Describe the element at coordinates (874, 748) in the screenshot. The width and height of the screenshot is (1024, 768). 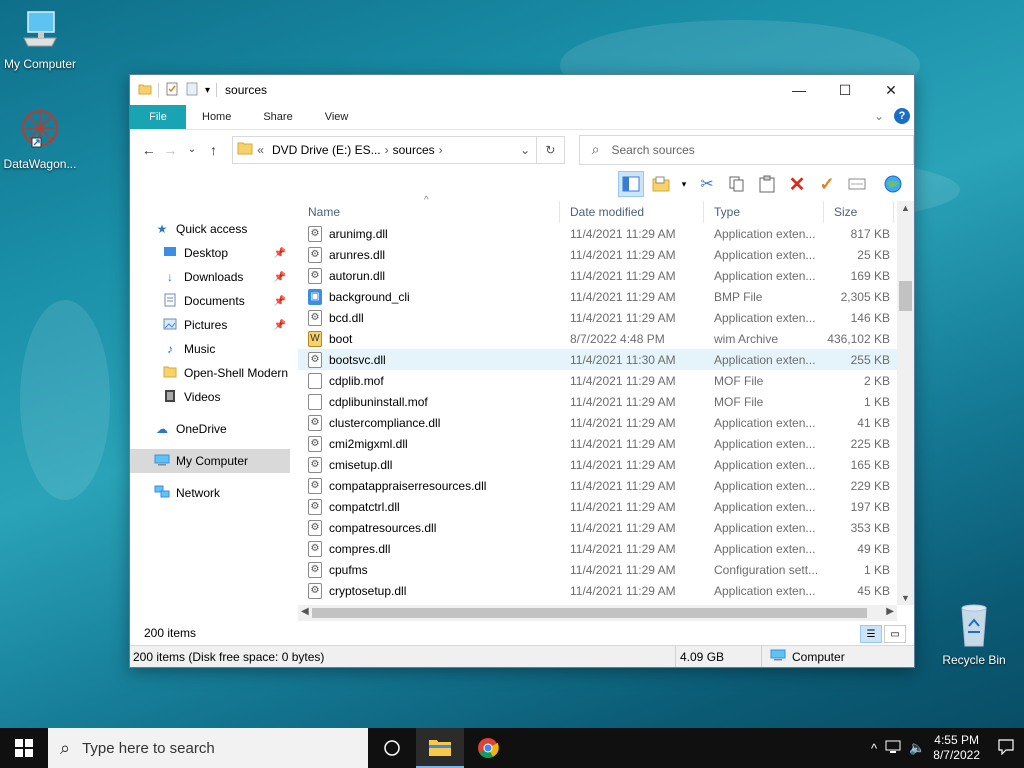
I see `show-hidden-icons-button: ^` at that location.